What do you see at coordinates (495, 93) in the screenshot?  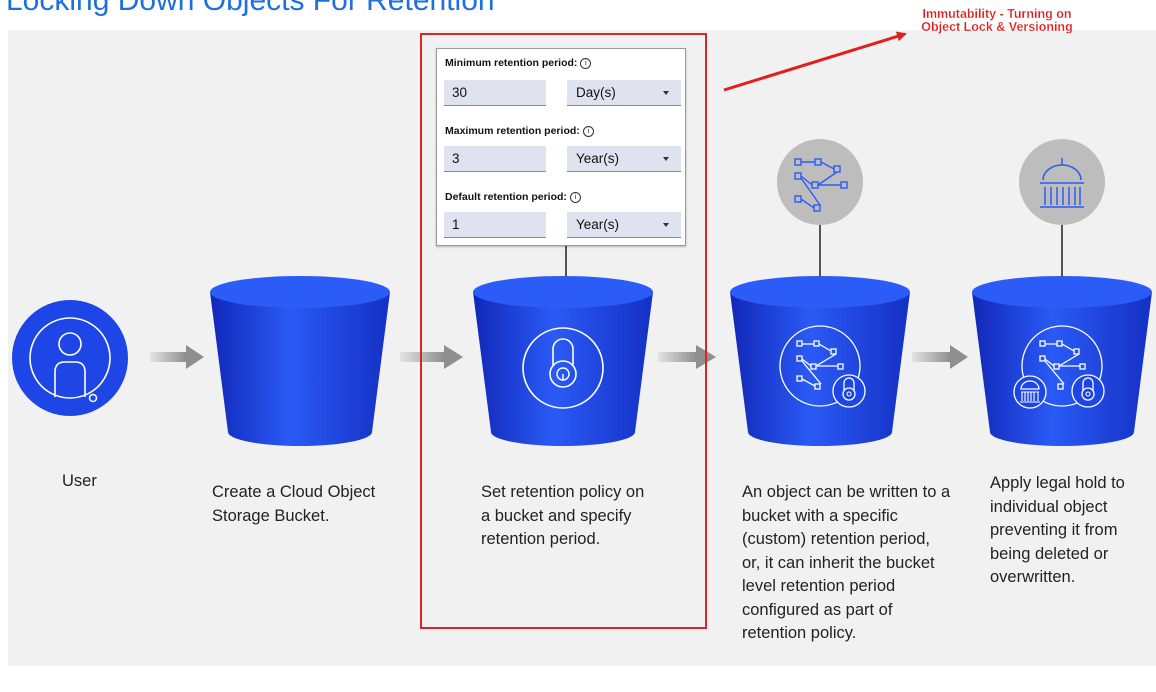 I see `min-retention-input: 30` at bounding box center [495, 93].